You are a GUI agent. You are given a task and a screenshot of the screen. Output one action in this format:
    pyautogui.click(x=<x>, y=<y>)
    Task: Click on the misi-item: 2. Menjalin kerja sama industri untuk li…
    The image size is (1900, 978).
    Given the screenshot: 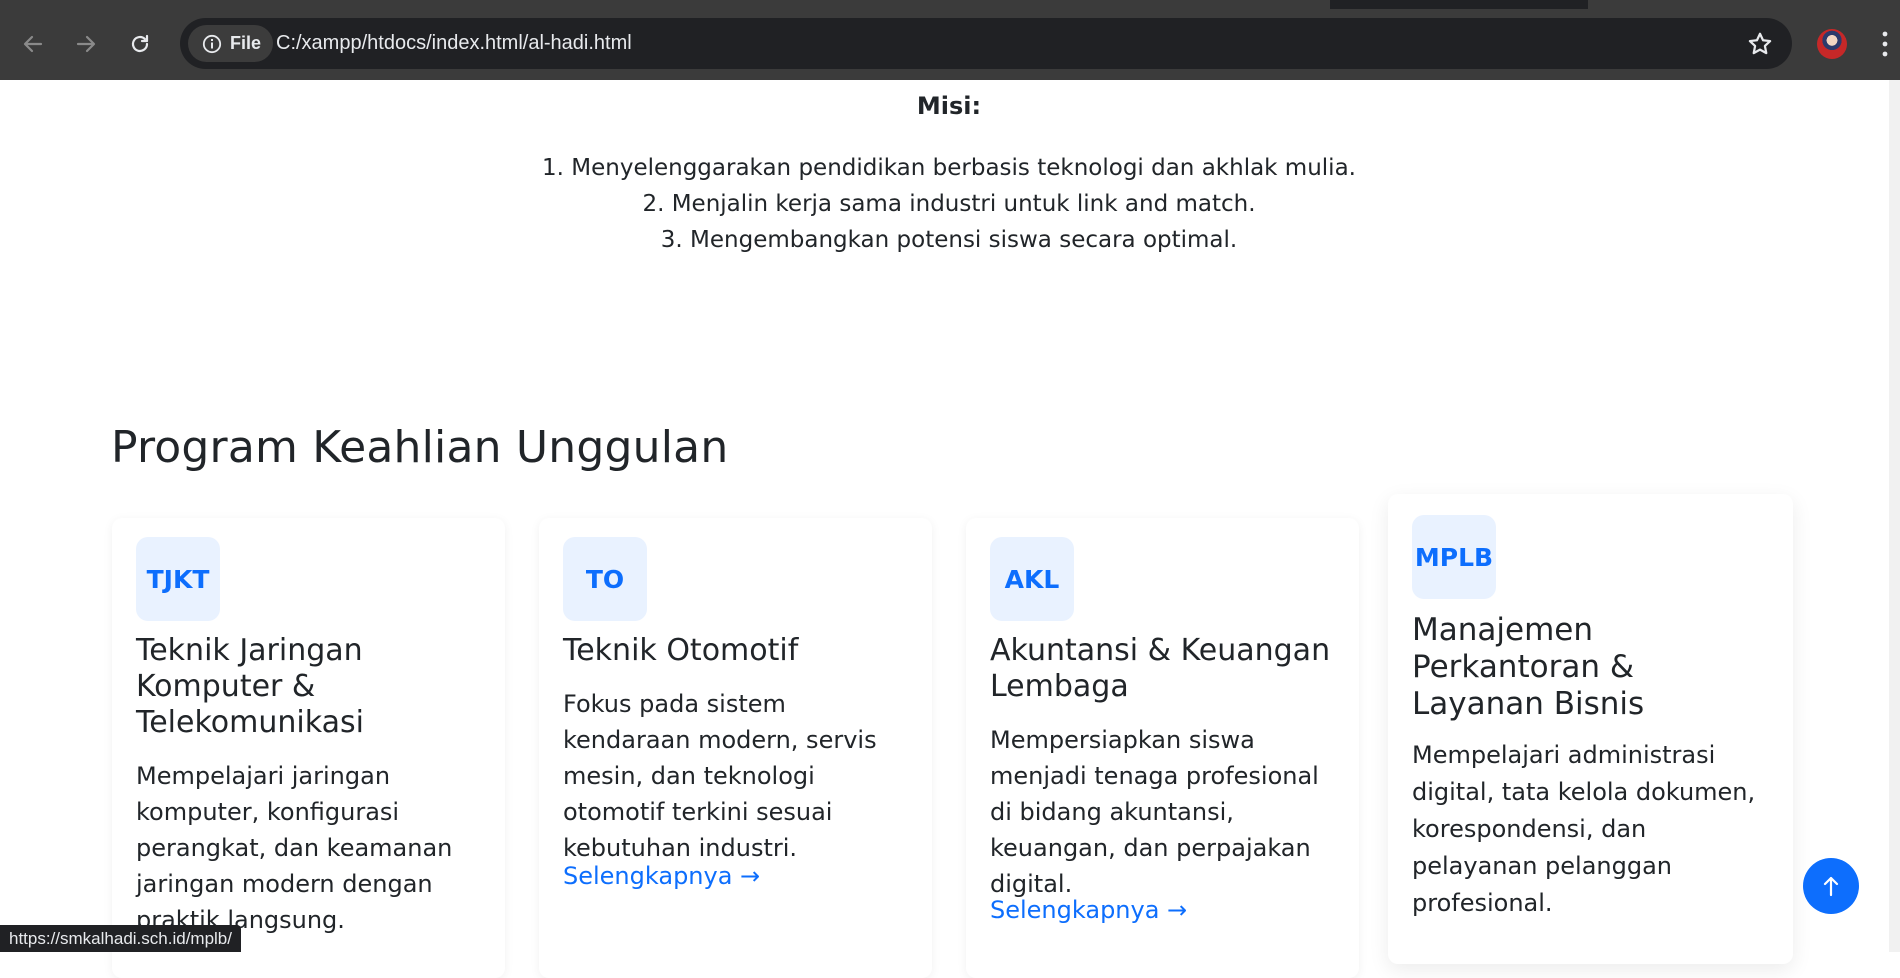 What is the action you would take?
    pyautogui.click(x=949, y=204)
    